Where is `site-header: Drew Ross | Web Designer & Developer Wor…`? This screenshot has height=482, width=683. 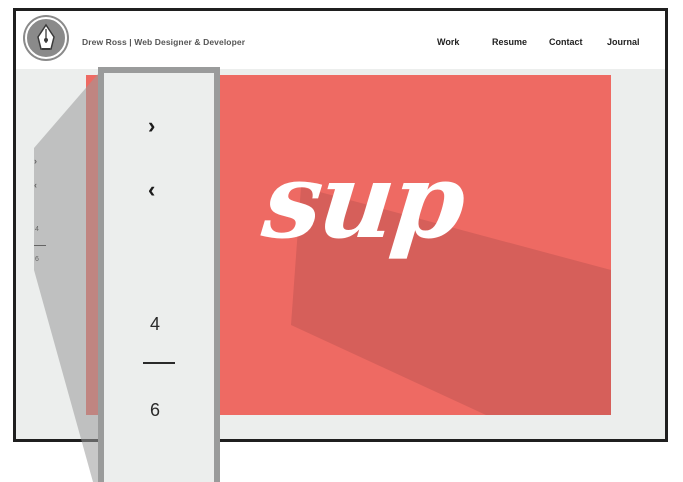 site-header: Drew Ross | Web Designer & Developer Wor… is located at coordinates (340, 40).